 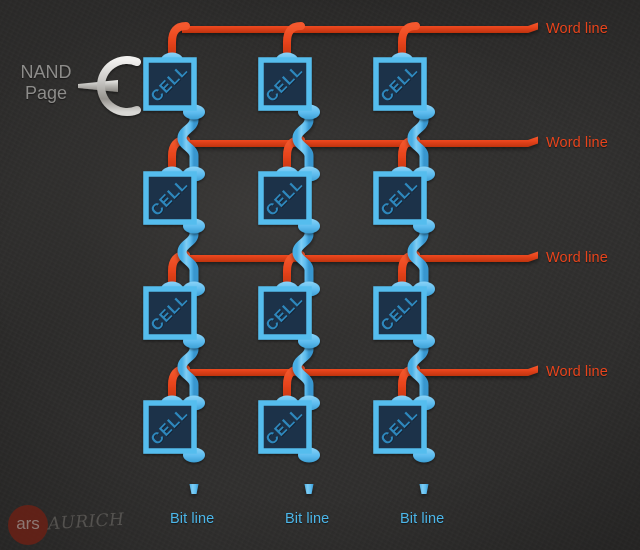 I want to click on ars-logo-text: ars, so click(x=28, y=523).